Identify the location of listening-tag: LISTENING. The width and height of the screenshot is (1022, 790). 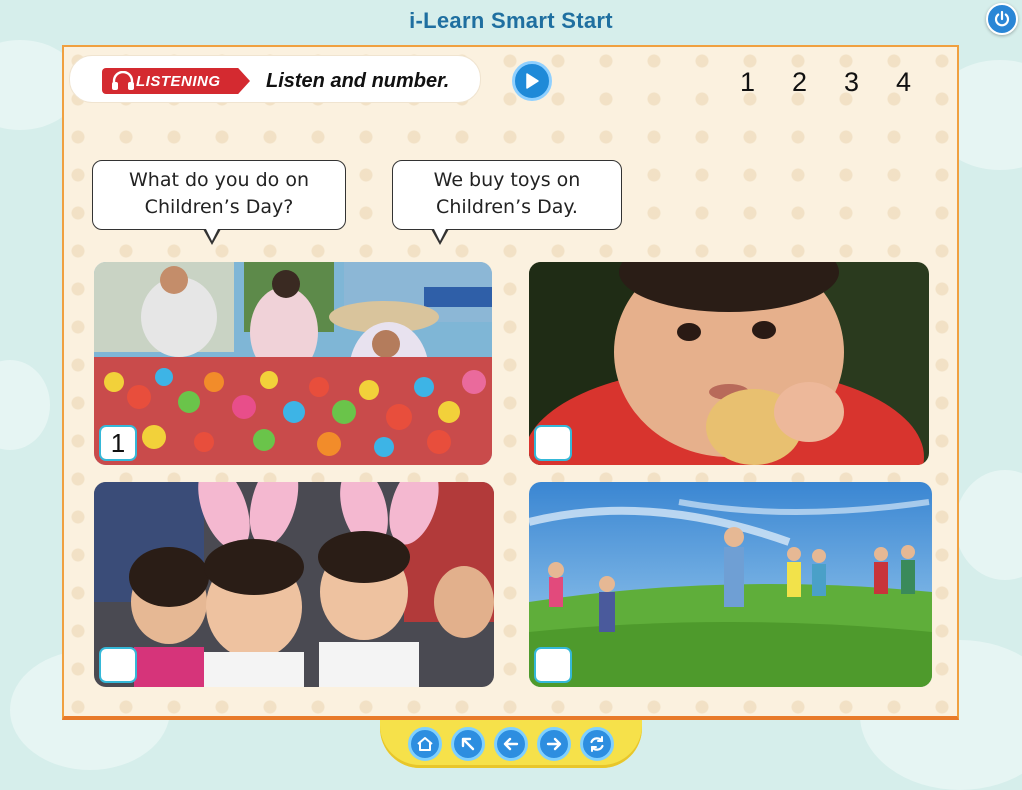
(176, 81).